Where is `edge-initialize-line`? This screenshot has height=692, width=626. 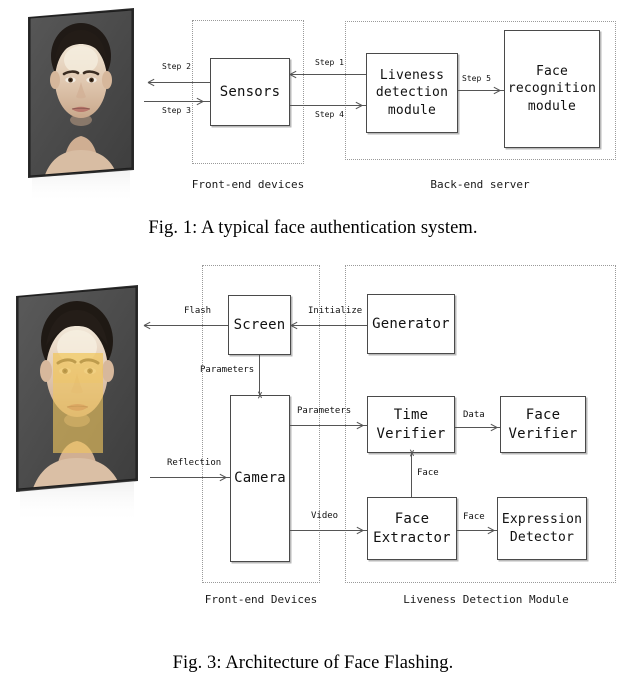
edge-initialize-line is located at coordinates (329, 325).